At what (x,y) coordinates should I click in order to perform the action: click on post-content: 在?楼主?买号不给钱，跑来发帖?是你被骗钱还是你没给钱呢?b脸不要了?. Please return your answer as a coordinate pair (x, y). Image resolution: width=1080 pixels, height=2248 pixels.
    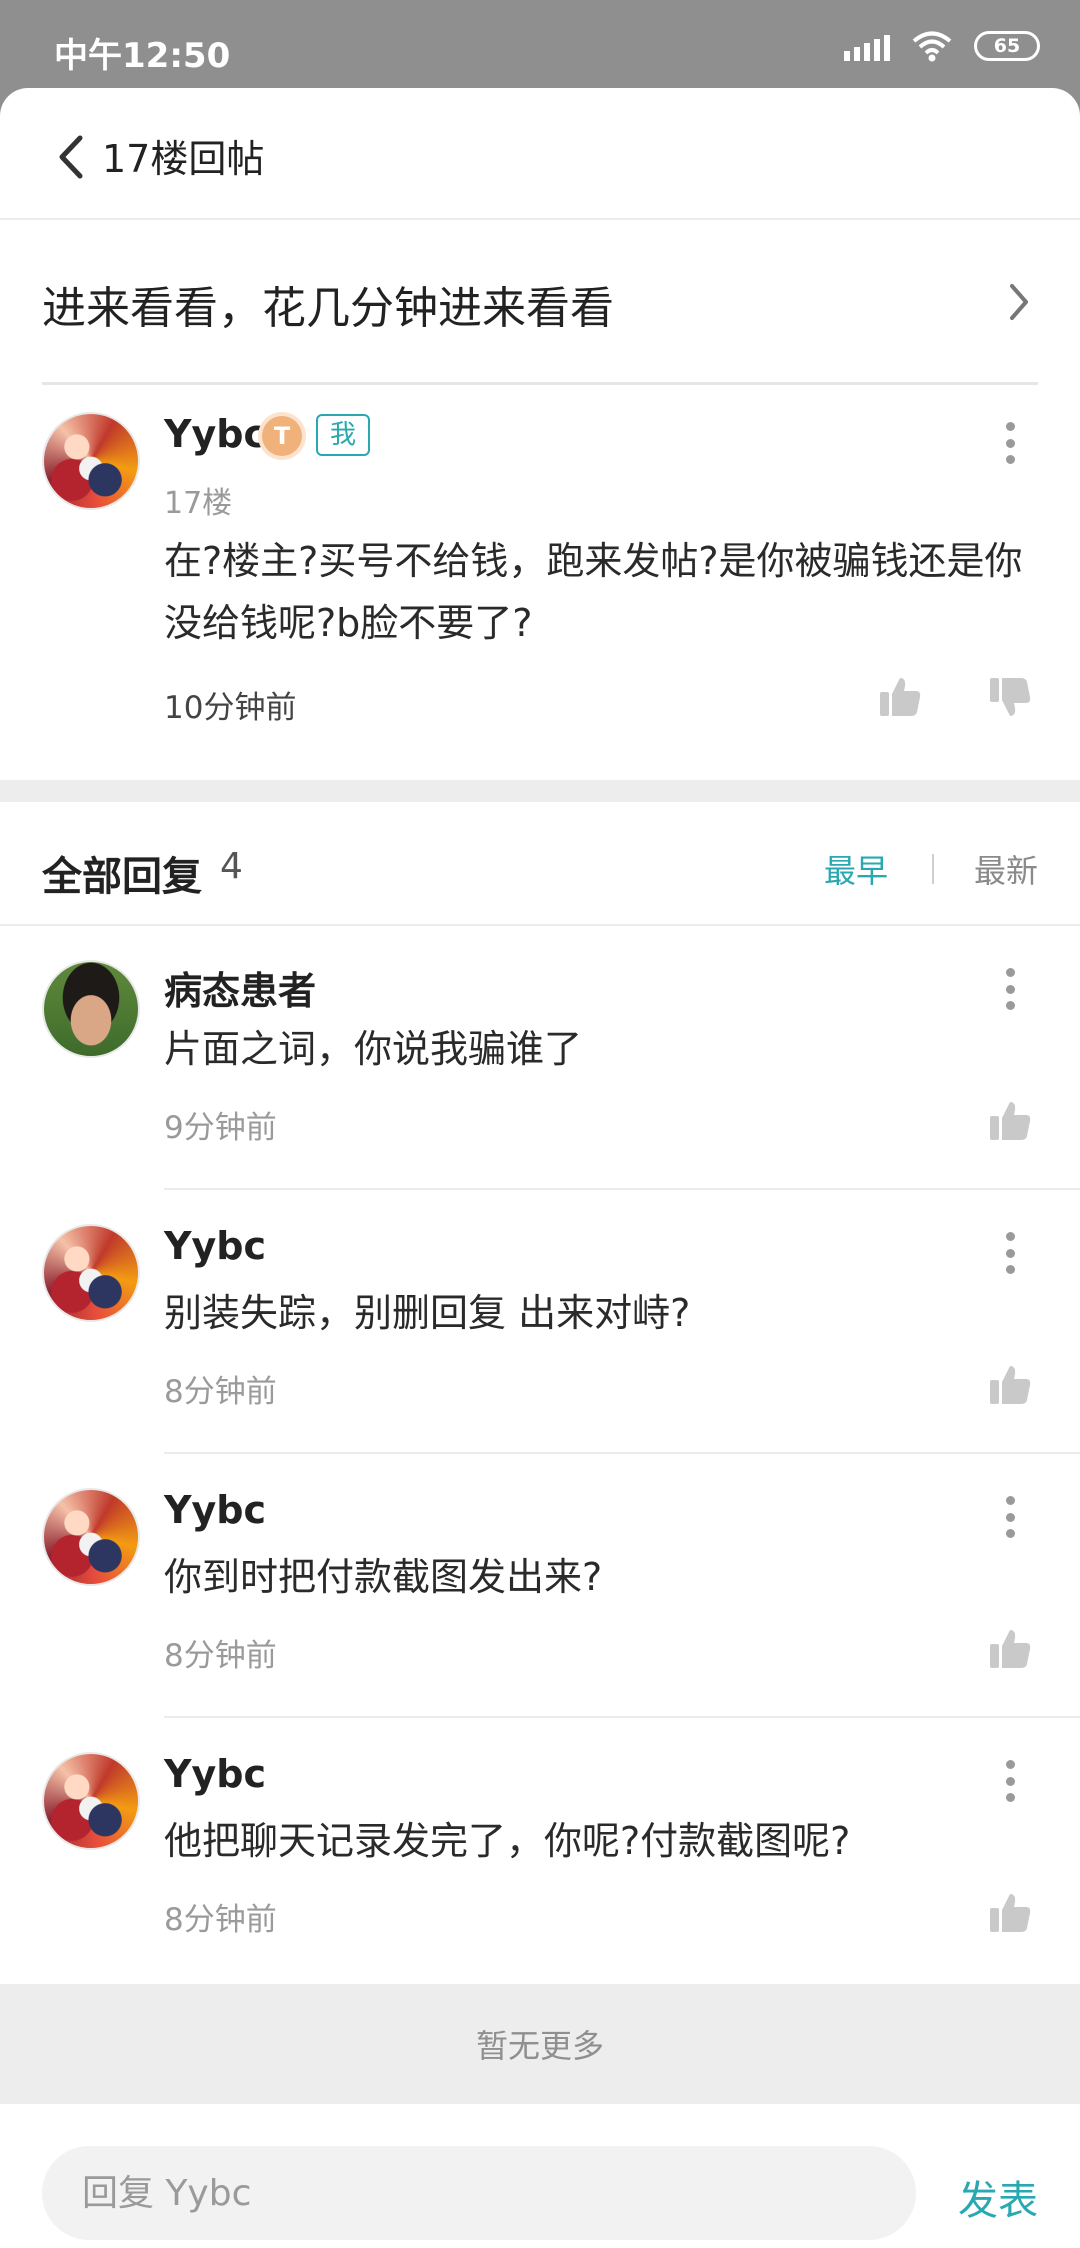
    Looking at the image, I should click on (593, 592).